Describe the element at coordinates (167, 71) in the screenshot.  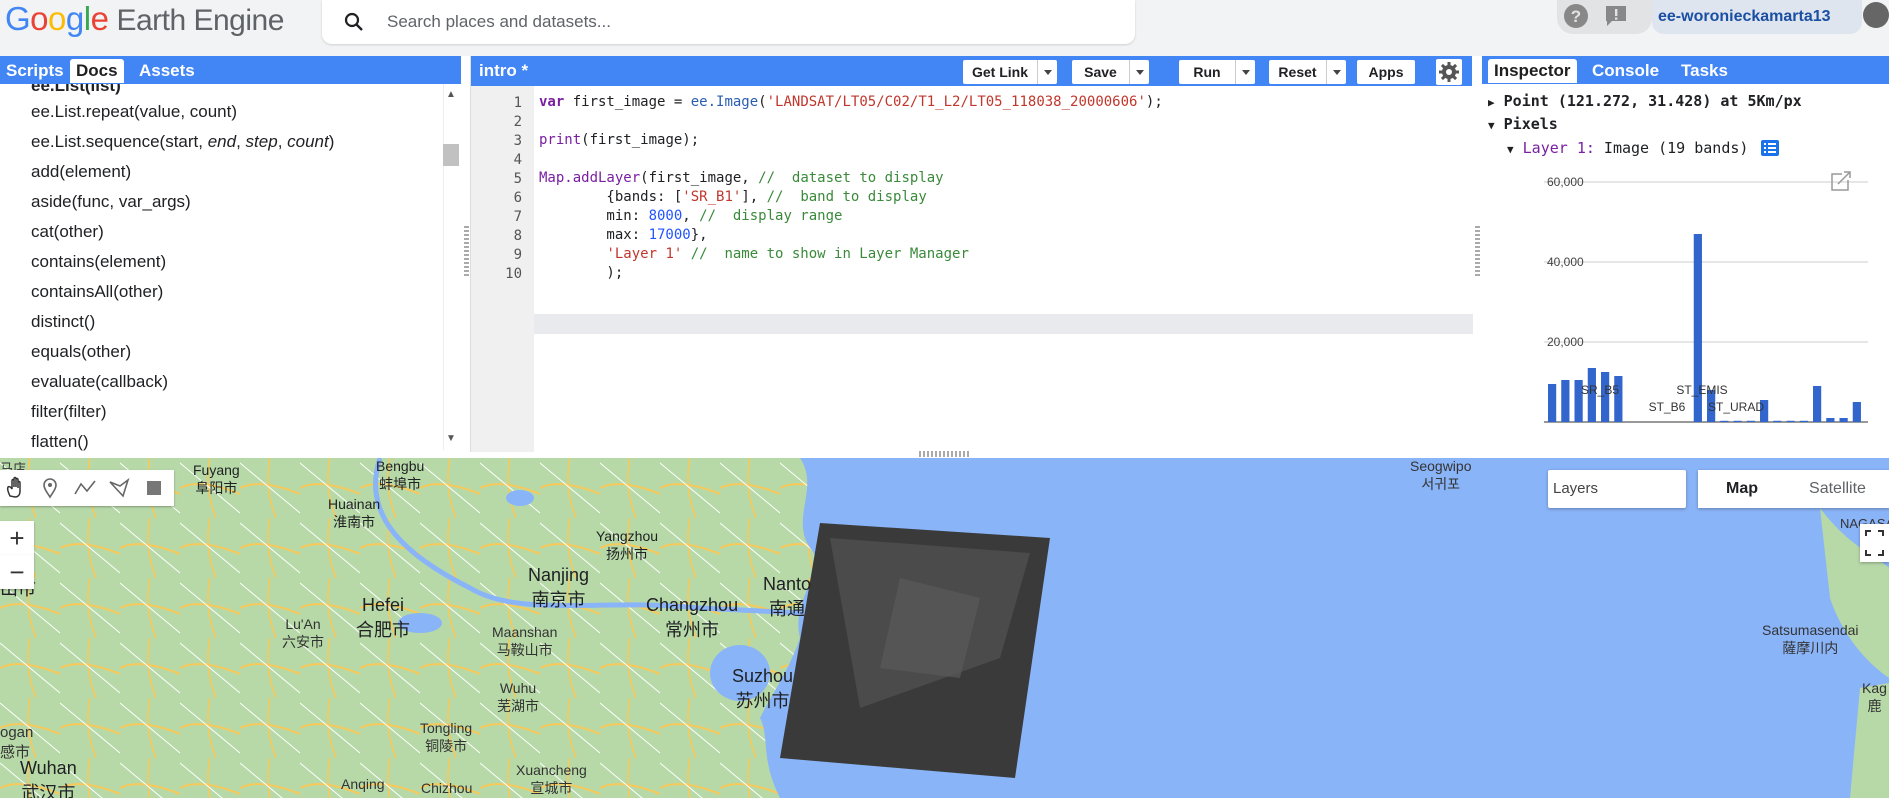
I see `tab-assets: Assets` at that location.